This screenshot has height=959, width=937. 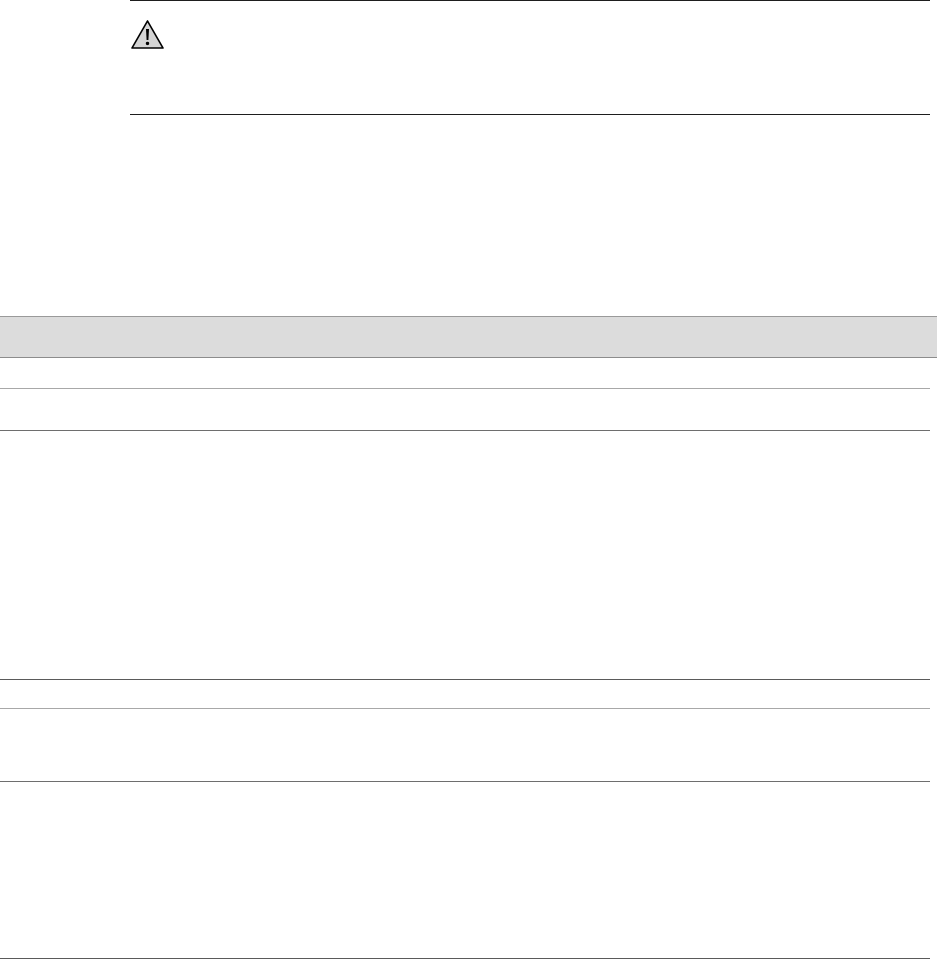 What do you see at coordinates (530, 0) in the screenshot?
I see `caution-top-rule` at bounding box center [530, 0].